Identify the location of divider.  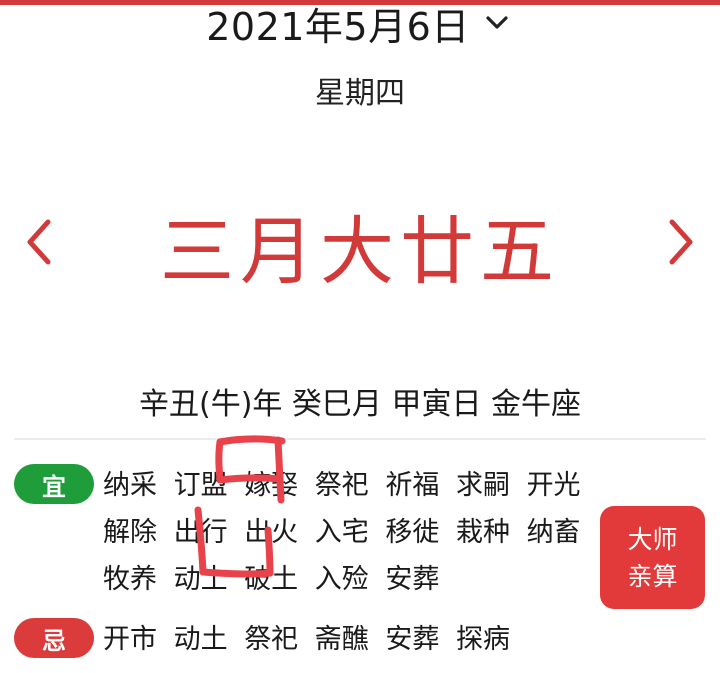
(360, 439).